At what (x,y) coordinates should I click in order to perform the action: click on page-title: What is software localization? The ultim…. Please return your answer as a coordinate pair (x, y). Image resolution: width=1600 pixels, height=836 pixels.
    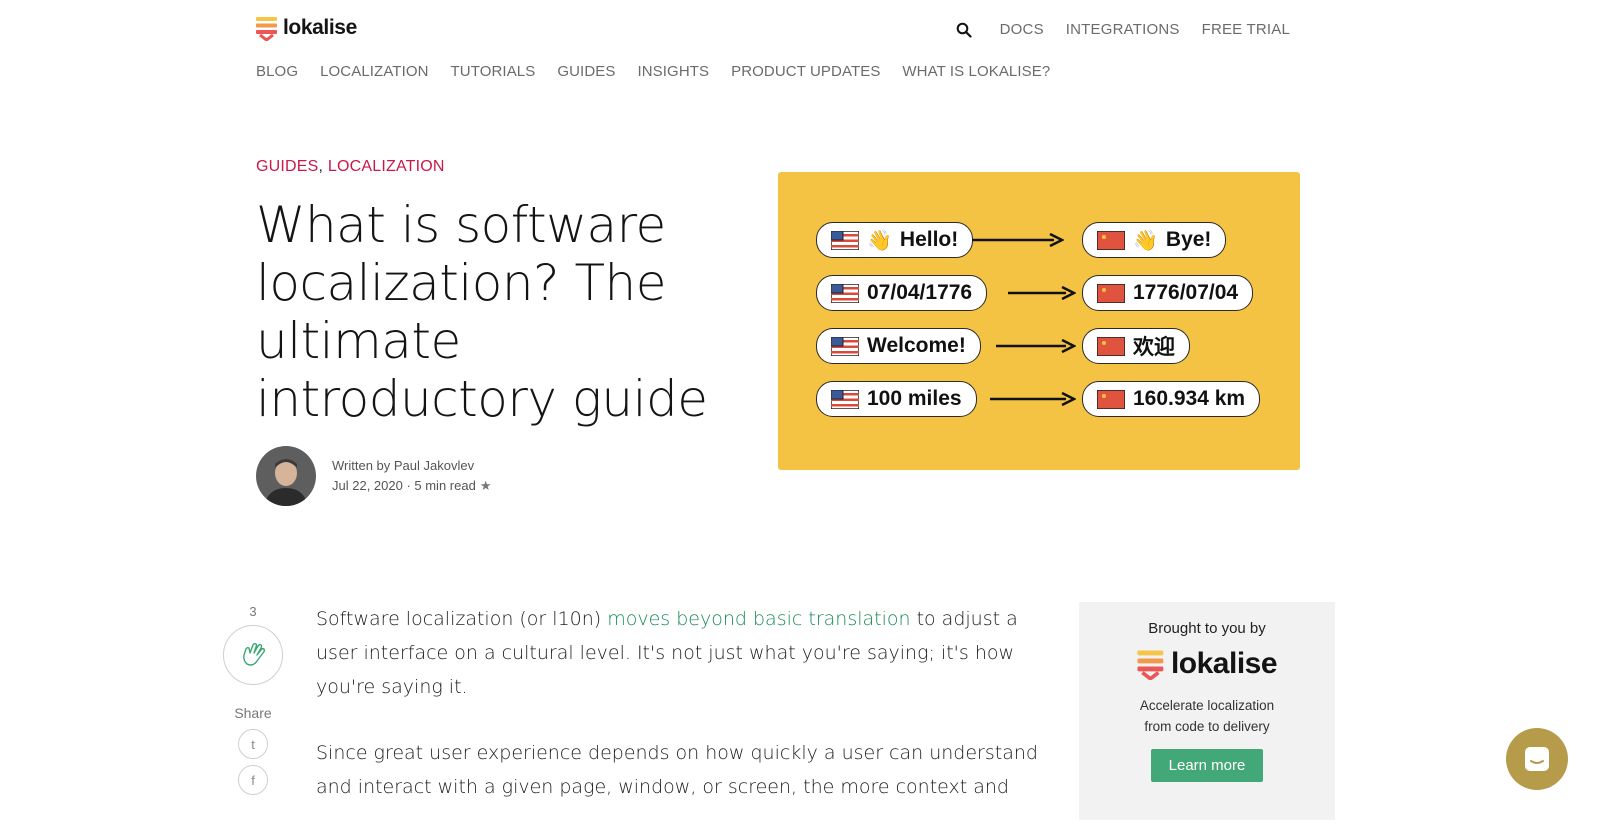
    Looking at the image, I should click on (482, 312).